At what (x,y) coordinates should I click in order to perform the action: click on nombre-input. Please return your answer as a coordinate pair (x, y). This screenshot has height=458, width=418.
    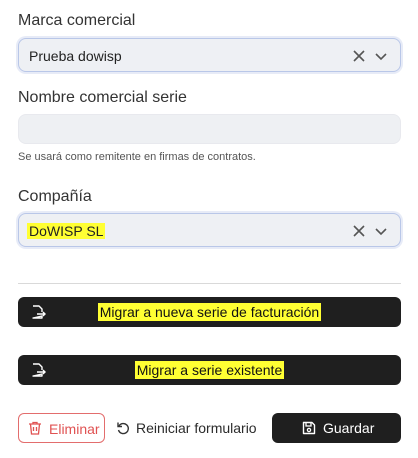
    Looking at the image, I should click on (209, 129).